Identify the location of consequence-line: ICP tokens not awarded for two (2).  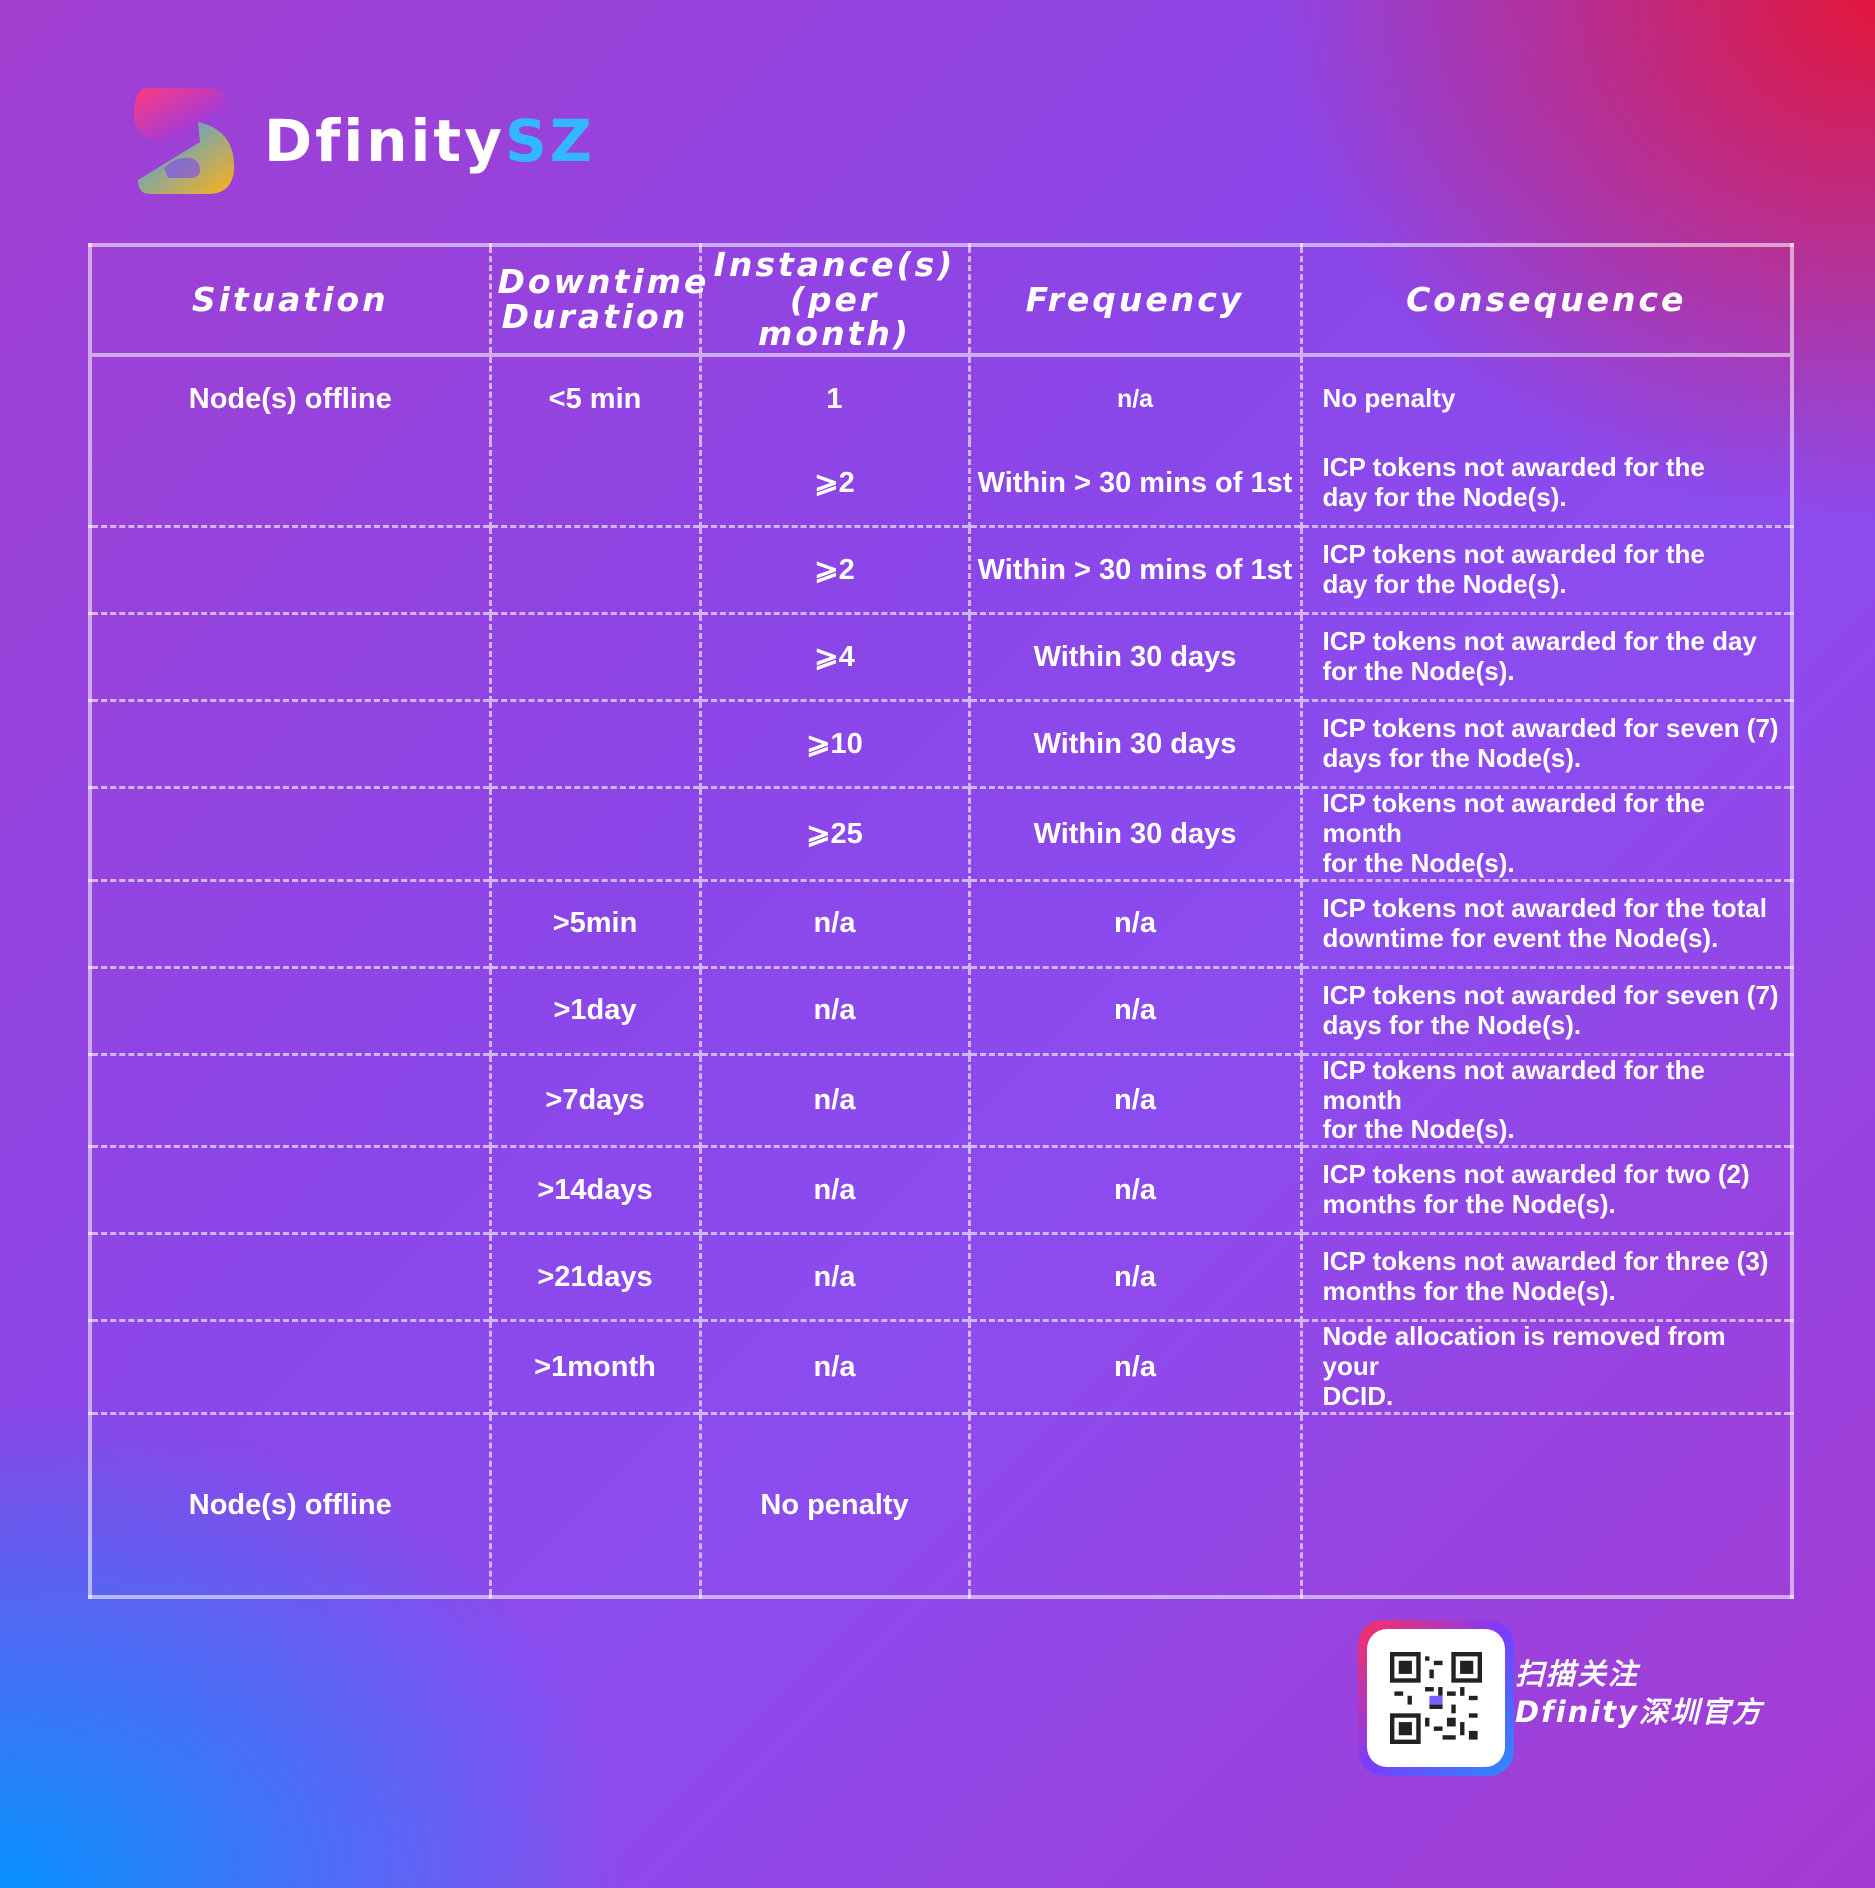
(1536, 1174).